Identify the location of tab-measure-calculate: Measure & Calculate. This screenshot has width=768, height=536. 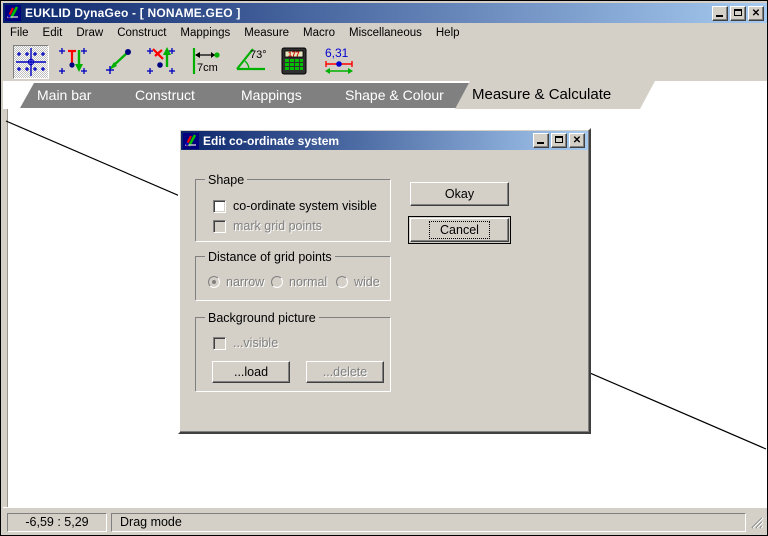
(555, 95).